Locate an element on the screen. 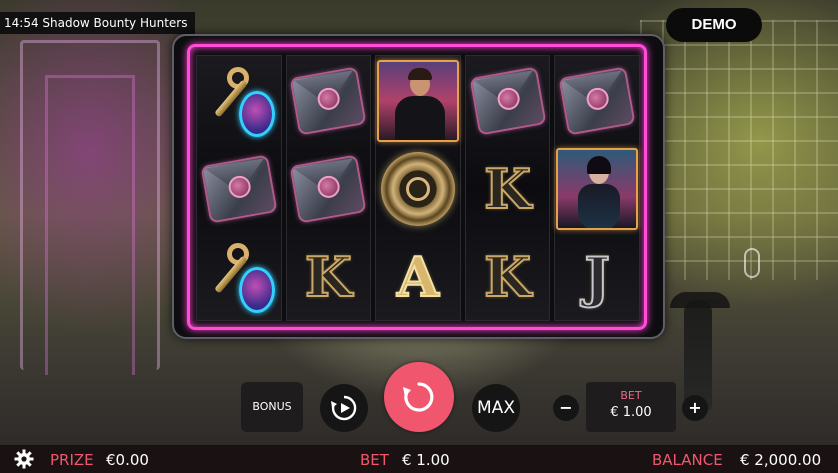  reel-5: J is located at coordinates (597, 188).